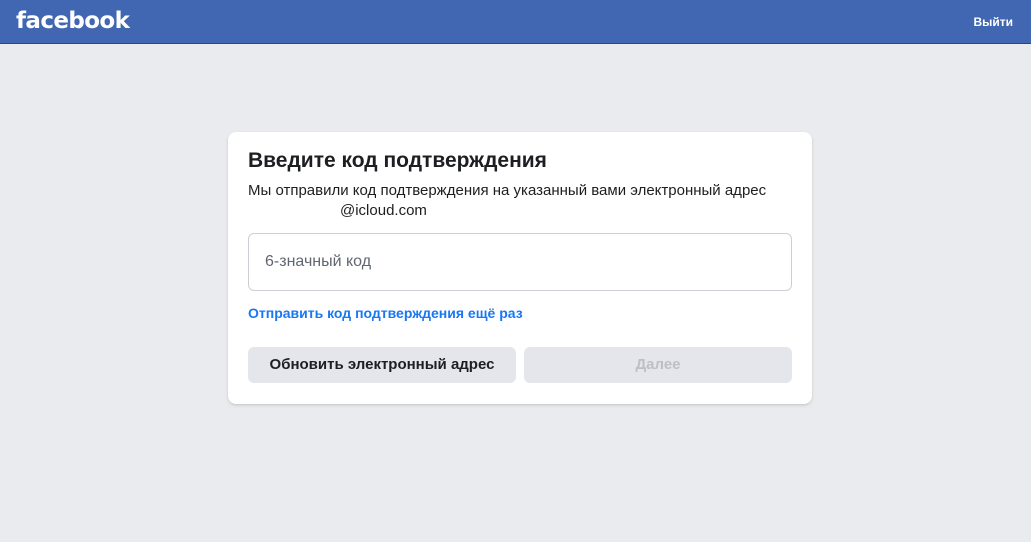 This screenshot has width=1031, height=542. Describe the element at coordinates (993, 22) in the screenshot. I see `logout-link: Выйти` at that location.